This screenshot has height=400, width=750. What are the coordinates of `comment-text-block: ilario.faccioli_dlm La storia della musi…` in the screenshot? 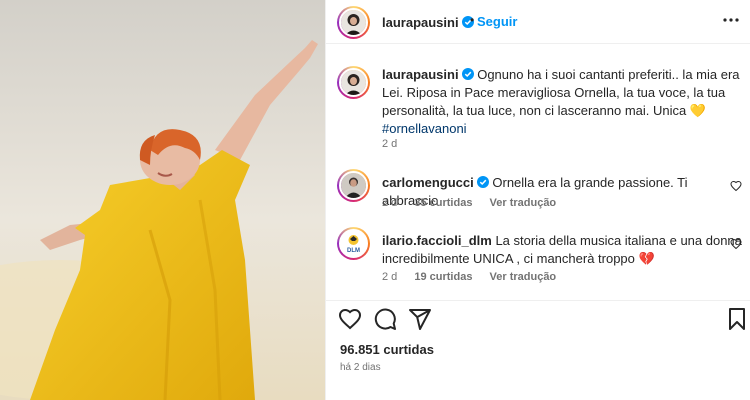 It's located at (562, 250).